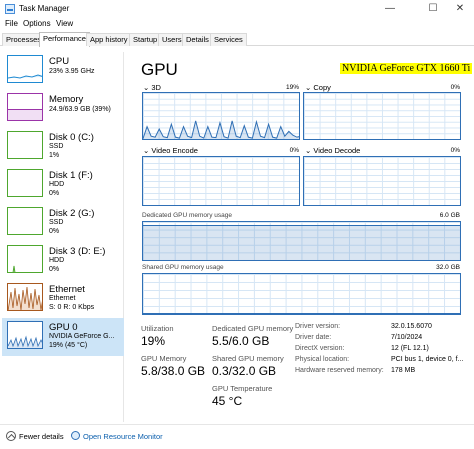 This screenshot has width=474, height=449. Describe the element at coordinates (221, 116) in the screenshot. I see `graph-3d` at that location.